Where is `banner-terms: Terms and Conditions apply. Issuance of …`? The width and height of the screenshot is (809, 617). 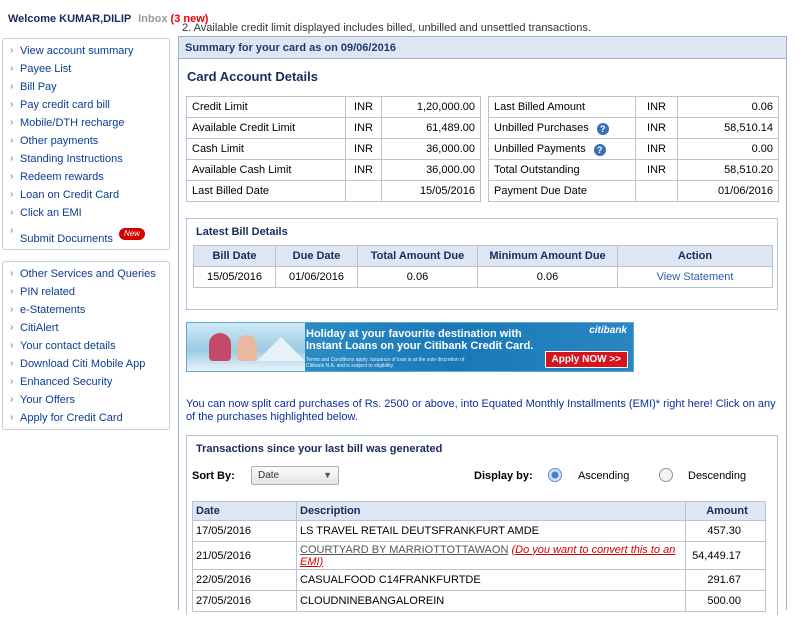 banner-terms: Terms and Conditions apply. Issuance of … is located at coordinates (385, 363).